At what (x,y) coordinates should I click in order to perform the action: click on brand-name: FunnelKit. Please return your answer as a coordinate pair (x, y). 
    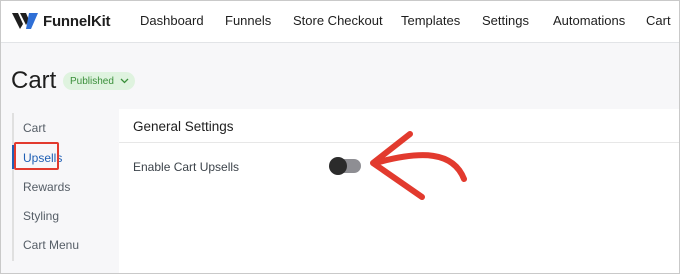
    Looking at the image, I should click on (77, 21).